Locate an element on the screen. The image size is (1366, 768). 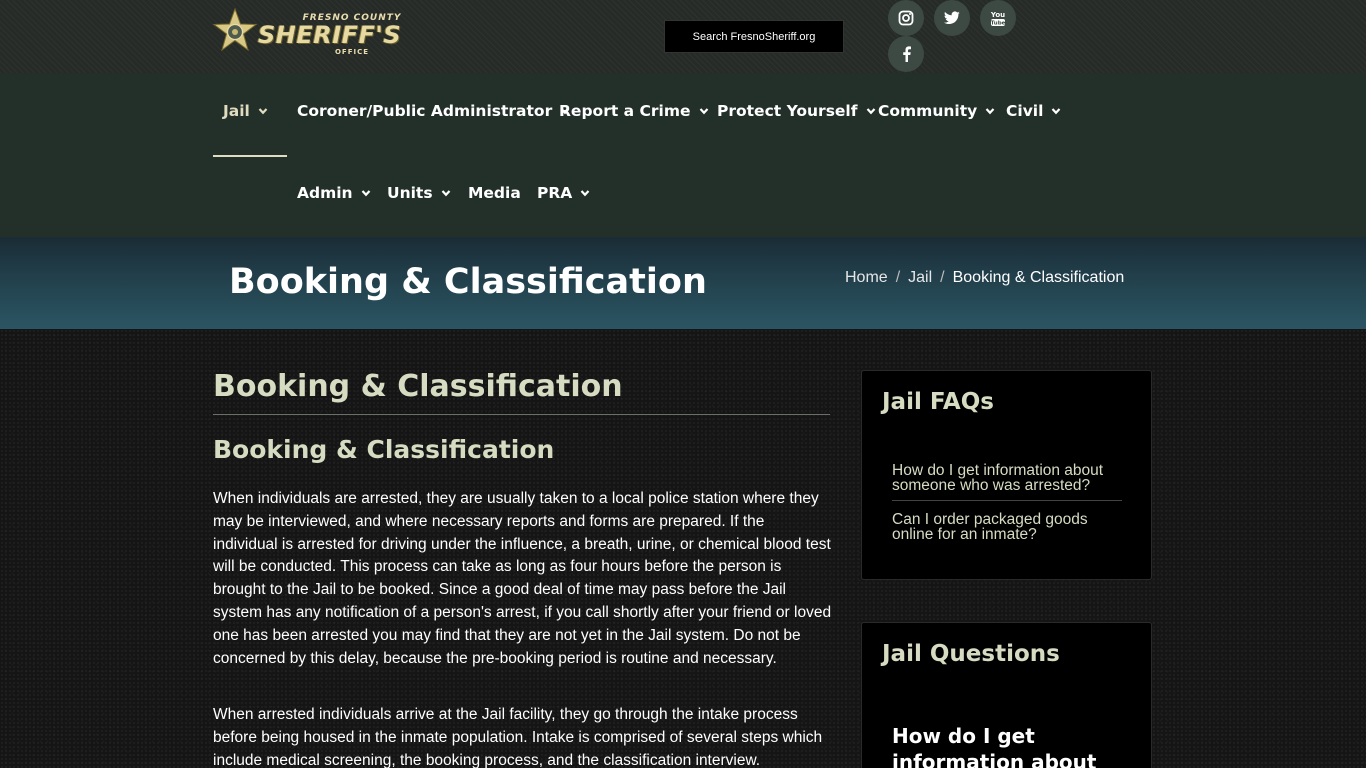
twitter-icon is located at coordinates (952, 17).